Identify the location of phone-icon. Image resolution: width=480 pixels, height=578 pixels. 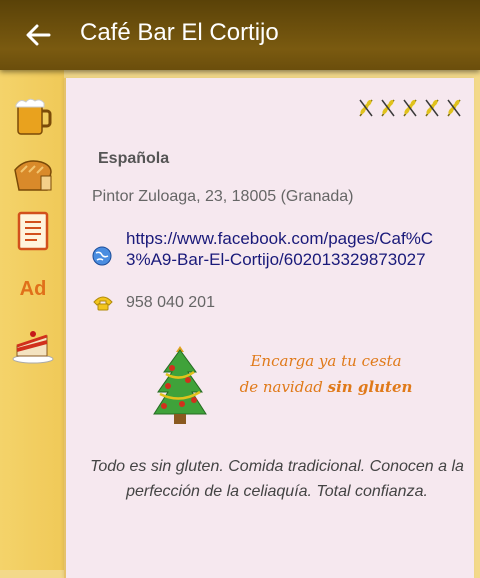
(103, 305).